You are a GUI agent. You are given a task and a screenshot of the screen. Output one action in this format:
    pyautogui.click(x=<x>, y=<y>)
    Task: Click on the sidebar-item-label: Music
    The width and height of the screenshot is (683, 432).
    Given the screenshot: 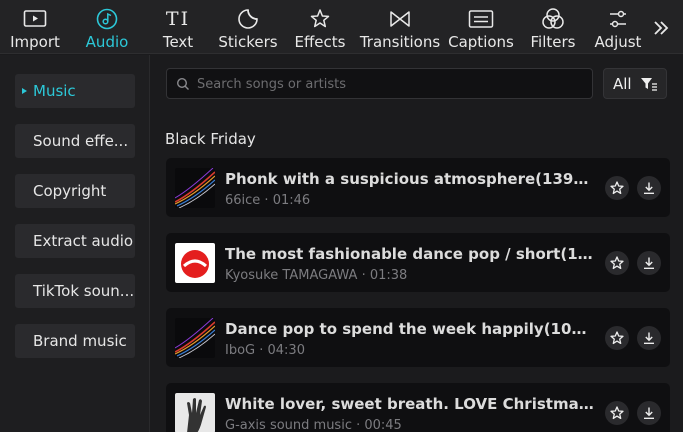 What is the action you would take?
    pyautogui.click(x=54, y=91)
    